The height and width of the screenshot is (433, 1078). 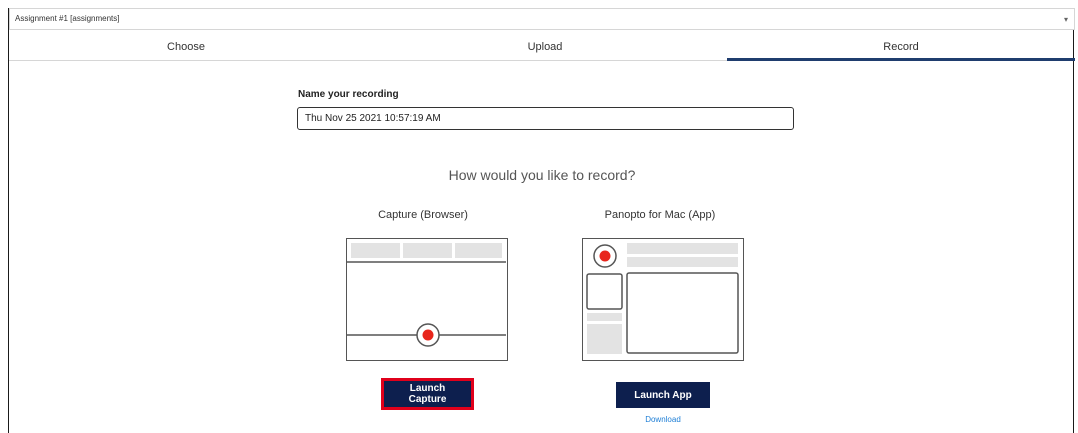 What do you see at coordinates (901, 48) in the screenshot?
I see `tab-record: Record` at bounding box center [901, 48].